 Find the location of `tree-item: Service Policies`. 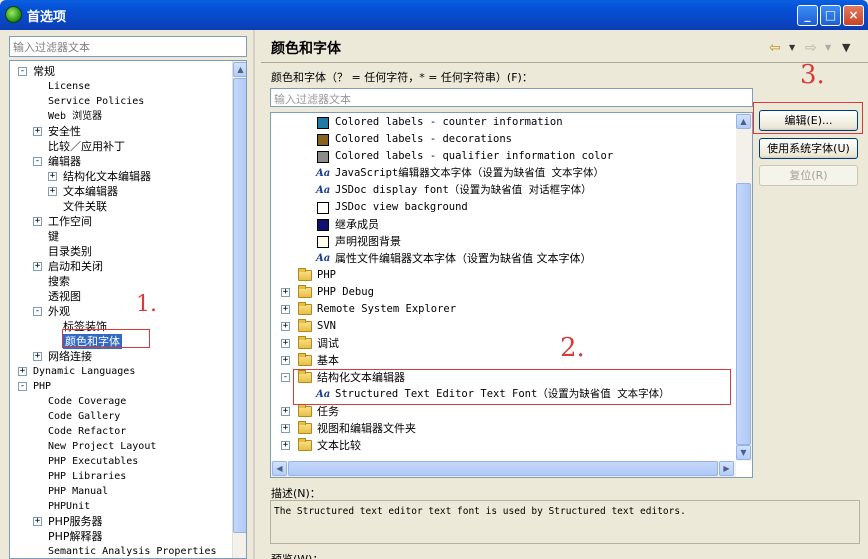

tree-item: Service Policies is located at coordinates (120, 101).